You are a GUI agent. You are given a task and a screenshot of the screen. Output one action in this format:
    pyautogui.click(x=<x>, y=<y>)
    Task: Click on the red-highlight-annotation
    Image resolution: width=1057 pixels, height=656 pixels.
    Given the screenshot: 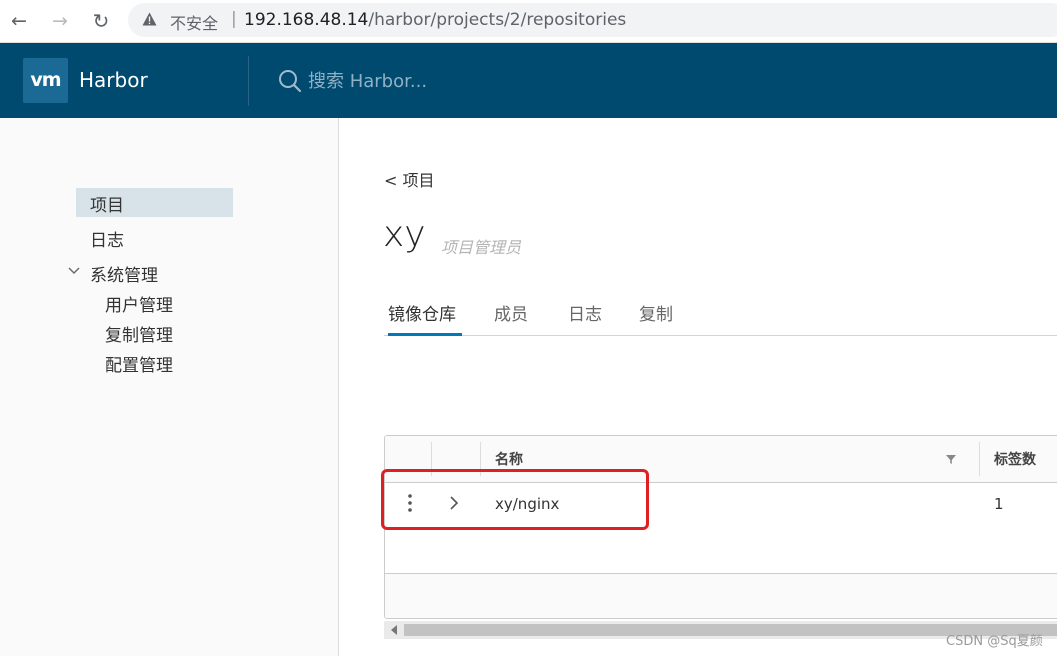 What is the action you would take?
    pyautogui.click(x=515, y=499)
    